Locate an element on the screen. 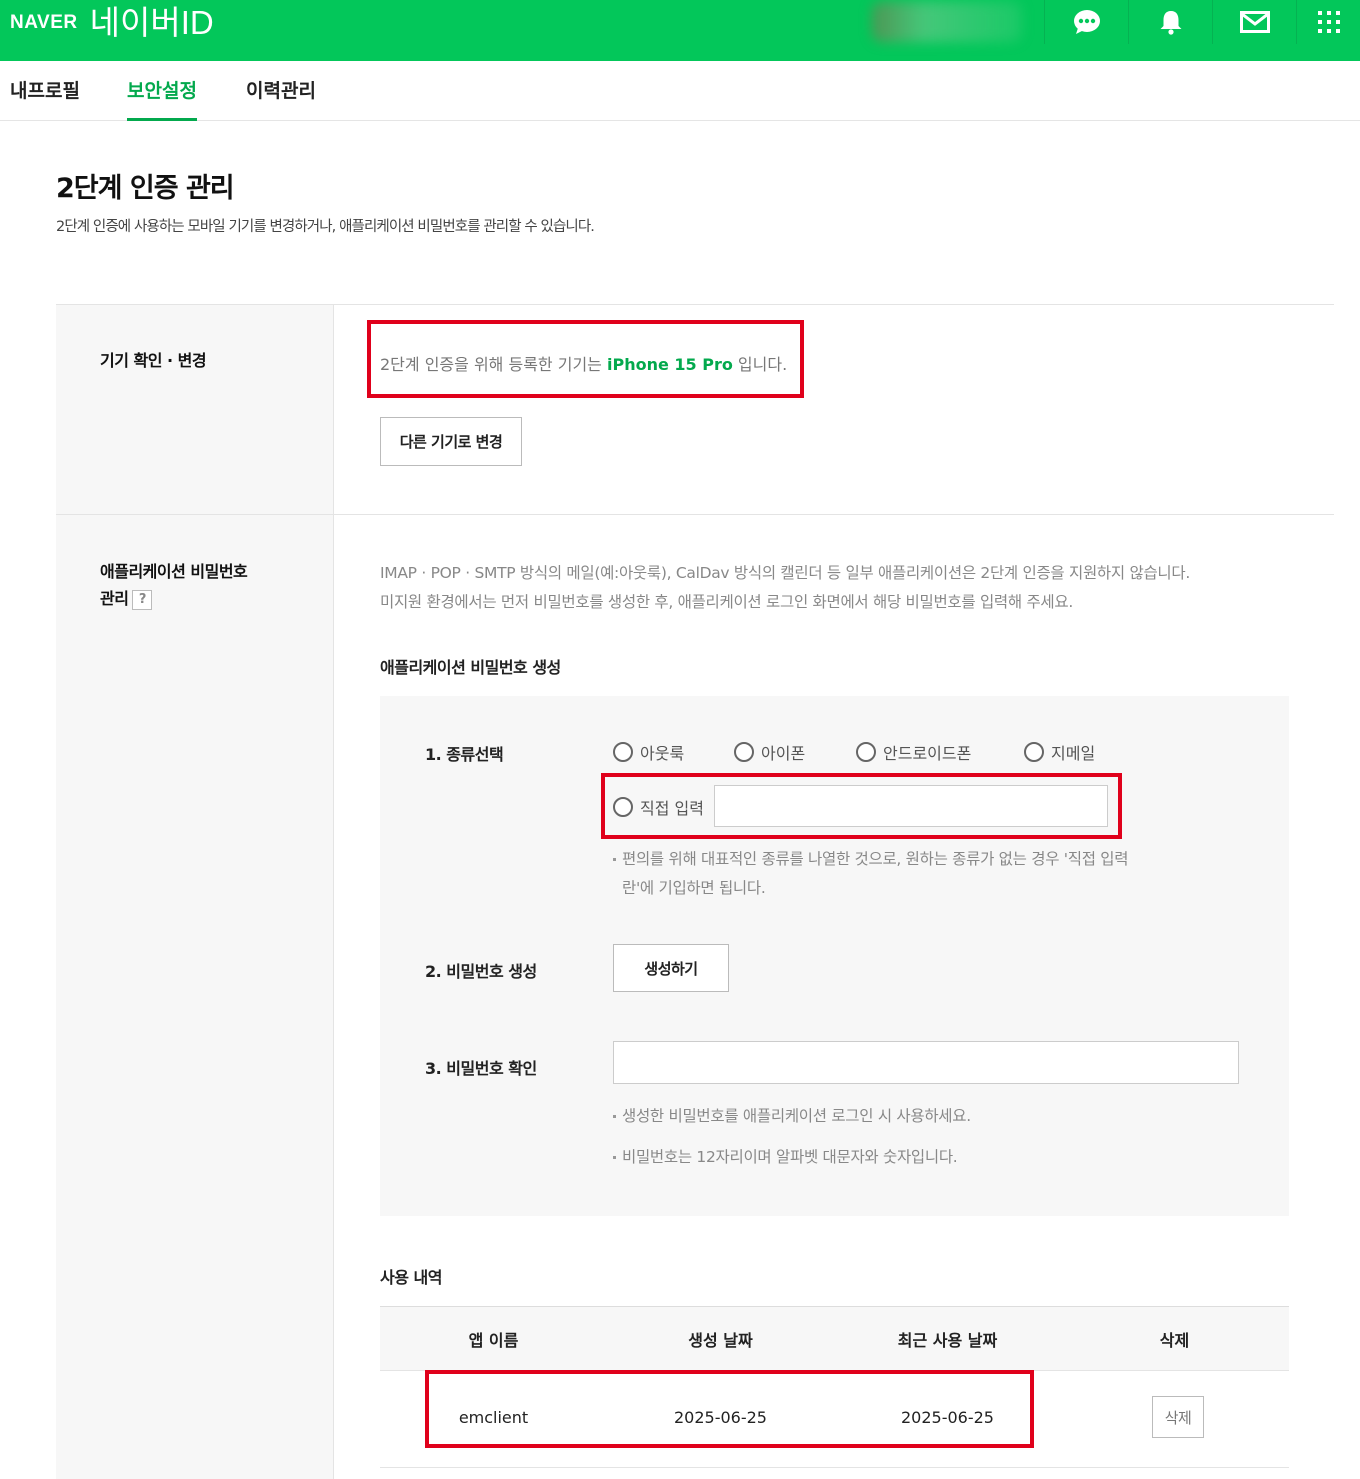 The image size is (1360, 1479). radio-android: 안드로이드폰 is located at coordinates (913, 752).